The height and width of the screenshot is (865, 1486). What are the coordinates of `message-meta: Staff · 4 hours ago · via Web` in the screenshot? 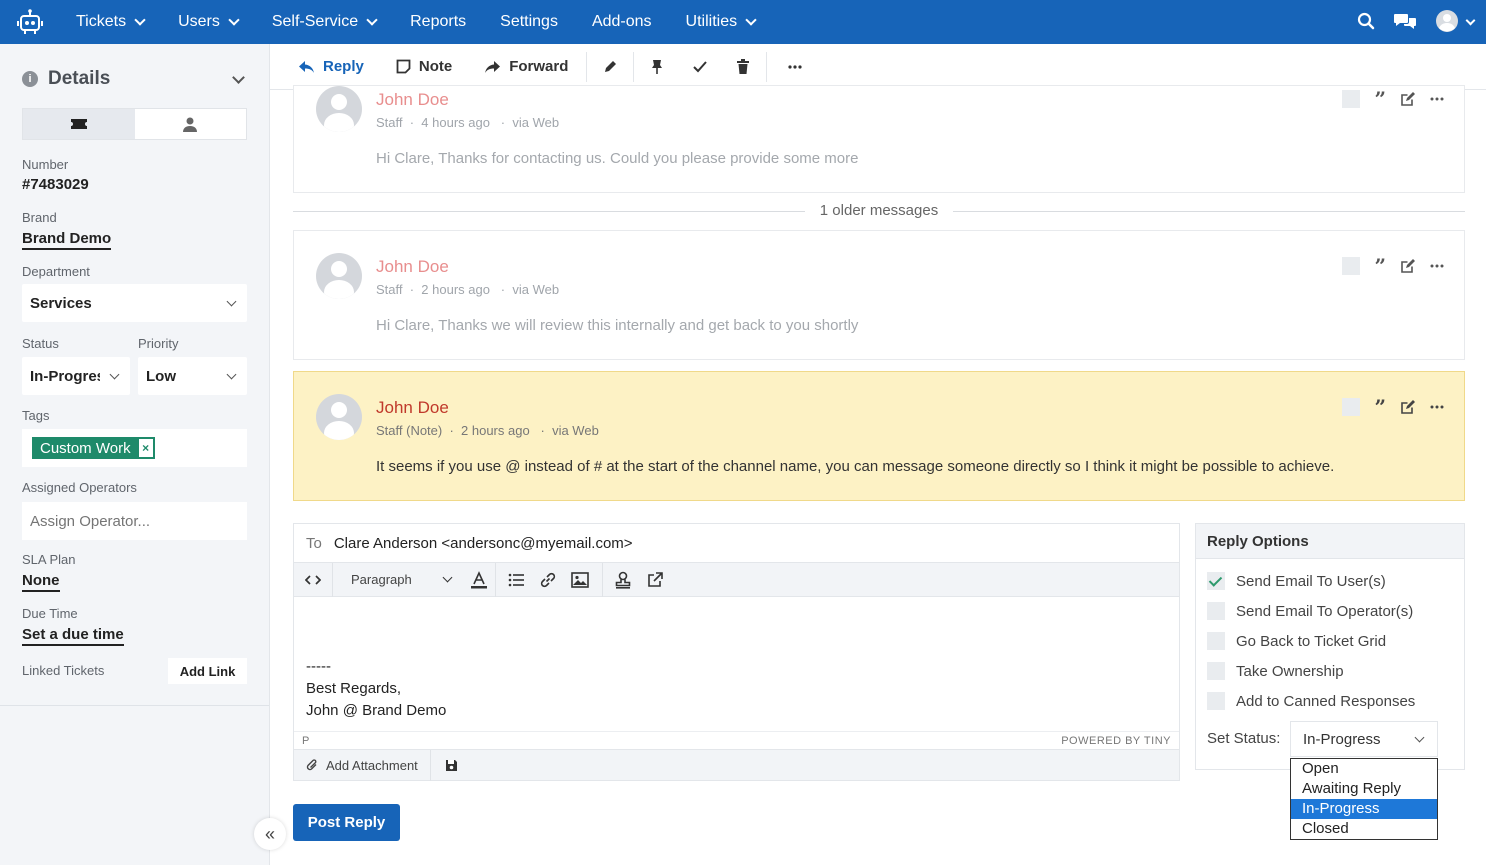 It's located at (468, 122).